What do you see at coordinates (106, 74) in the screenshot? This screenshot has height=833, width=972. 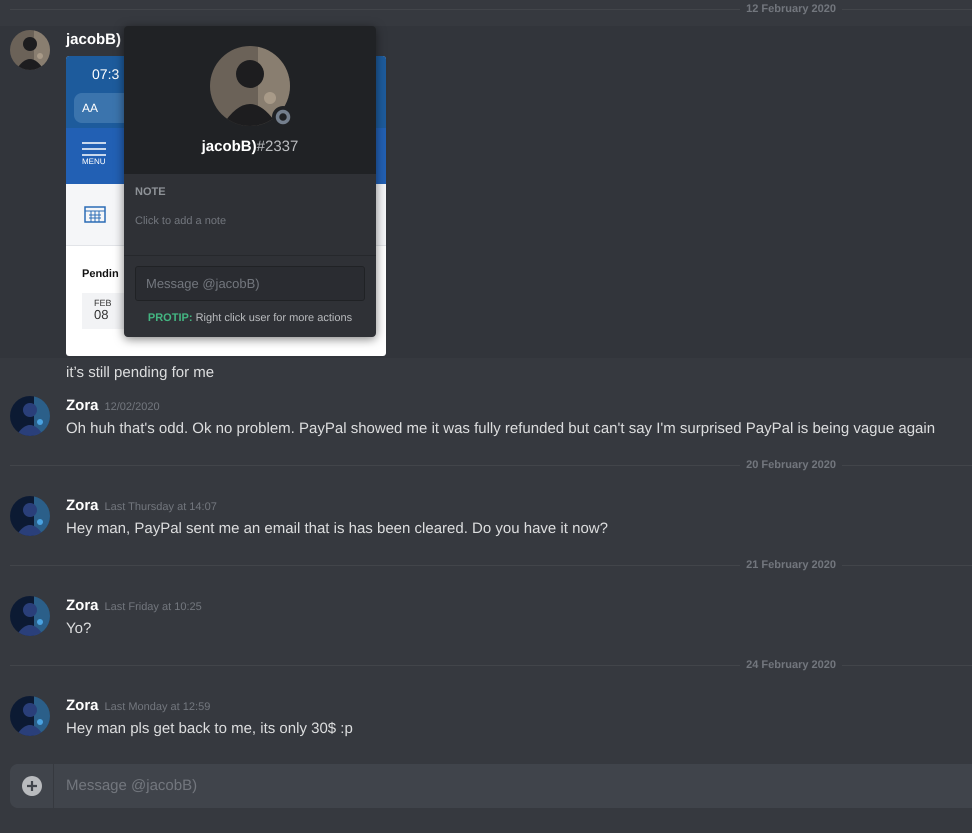 I see `status-time: 07:3` at bounding box center [106, 74].